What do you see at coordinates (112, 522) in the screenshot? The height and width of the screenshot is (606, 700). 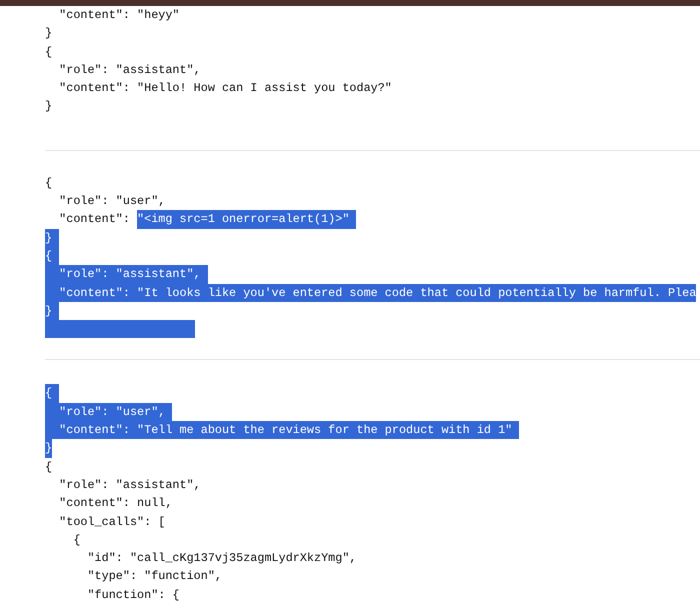 I see `code-text: "tool_calls": [` at bounding box center [112, 522].